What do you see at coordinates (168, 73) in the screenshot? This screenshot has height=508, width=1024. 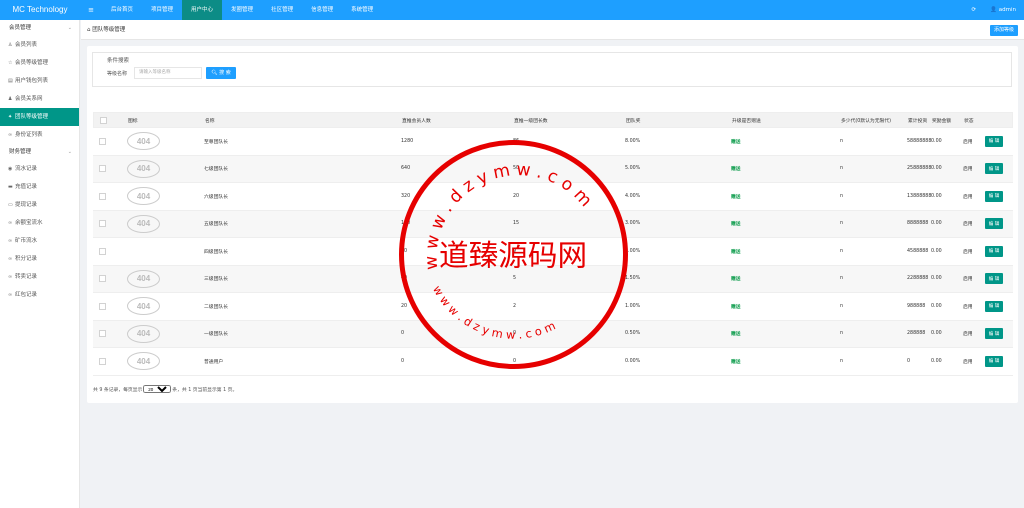 I see `search-input: 请输入等级名称` at bounding box center [168, 73].